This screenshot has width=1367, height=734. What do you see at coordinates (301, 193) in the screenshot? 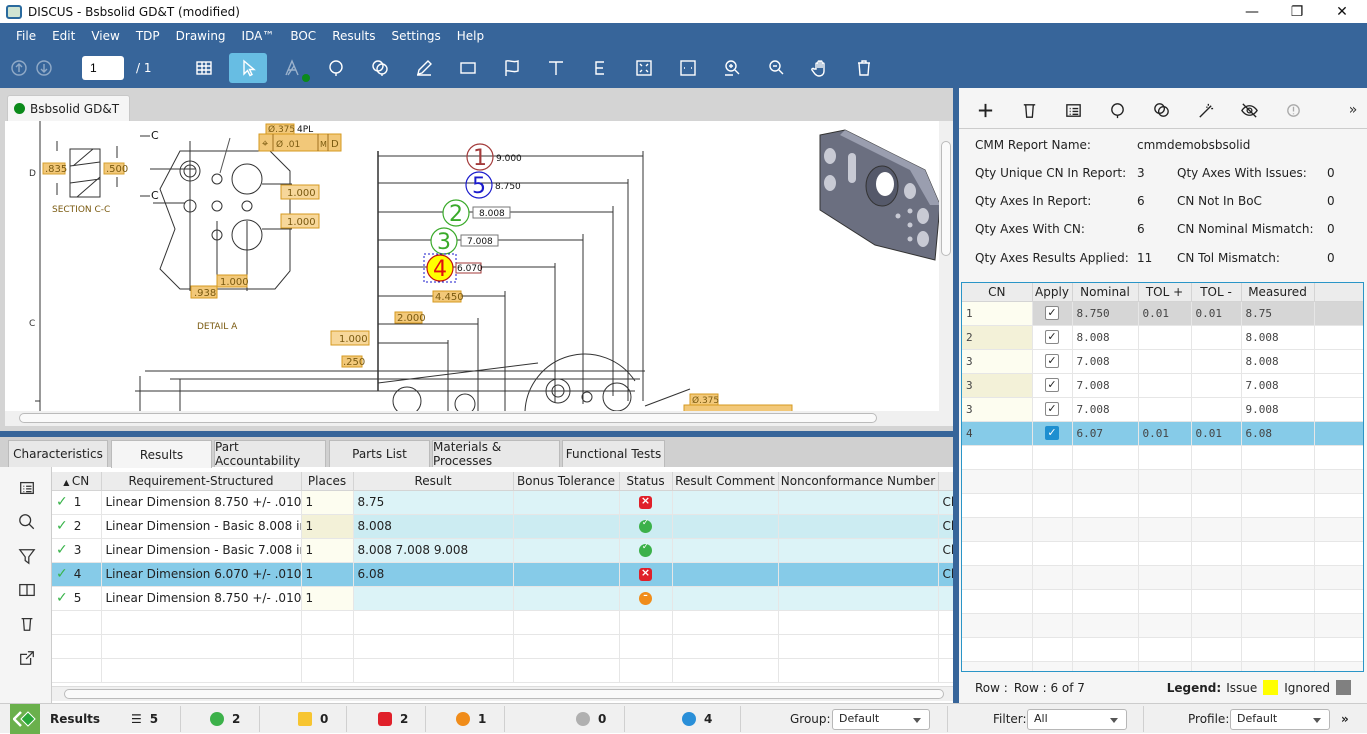
I see `dim-1000-a: 1.000` at bounding box center [301, 193].